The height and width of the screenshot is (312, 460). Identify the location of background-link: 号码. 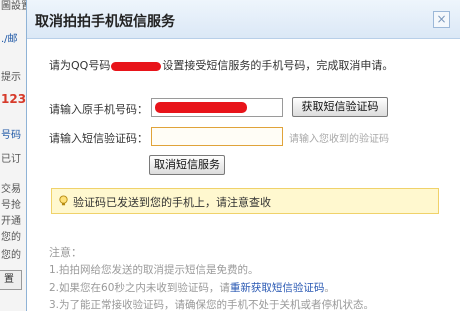
(11, 133).